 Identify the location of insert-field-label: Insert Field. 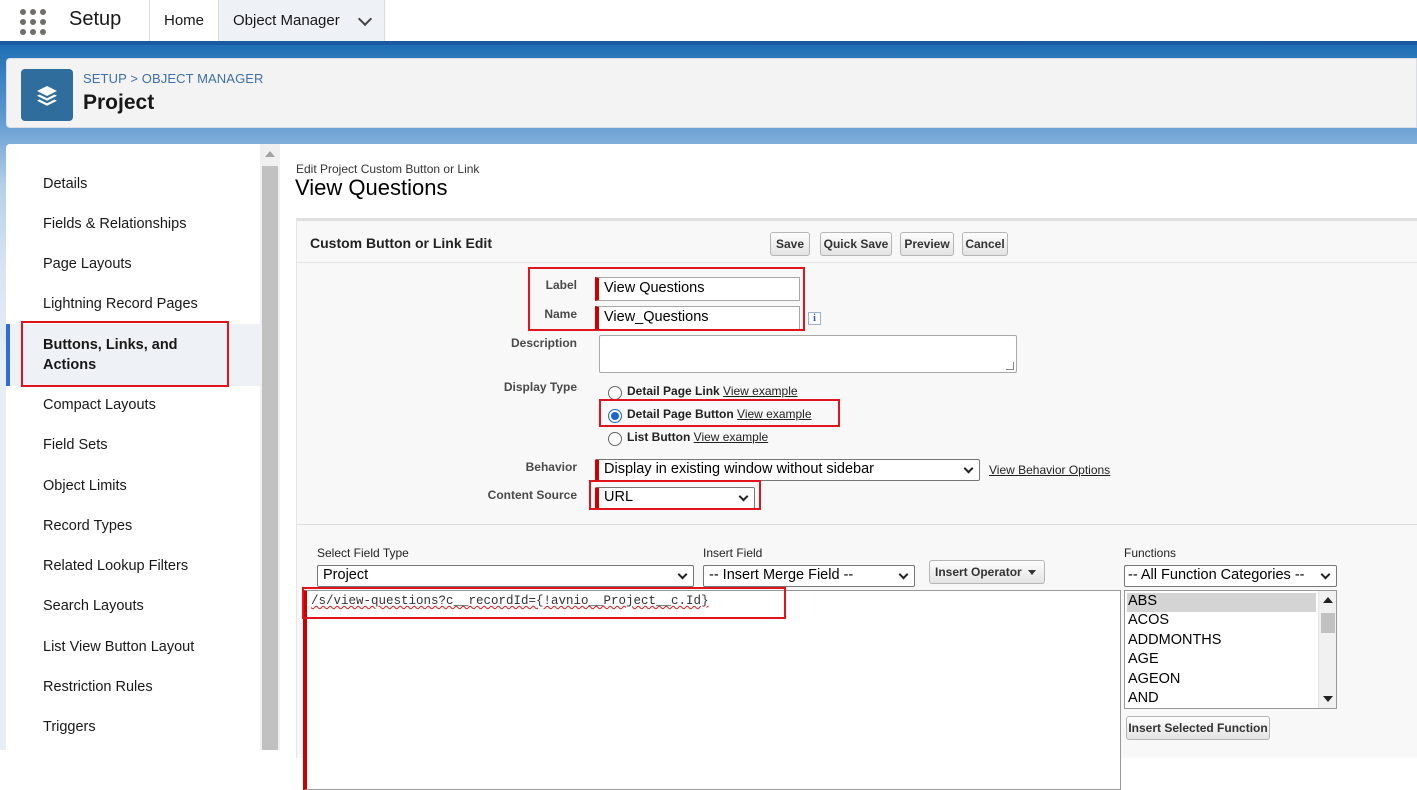
(733, 553).